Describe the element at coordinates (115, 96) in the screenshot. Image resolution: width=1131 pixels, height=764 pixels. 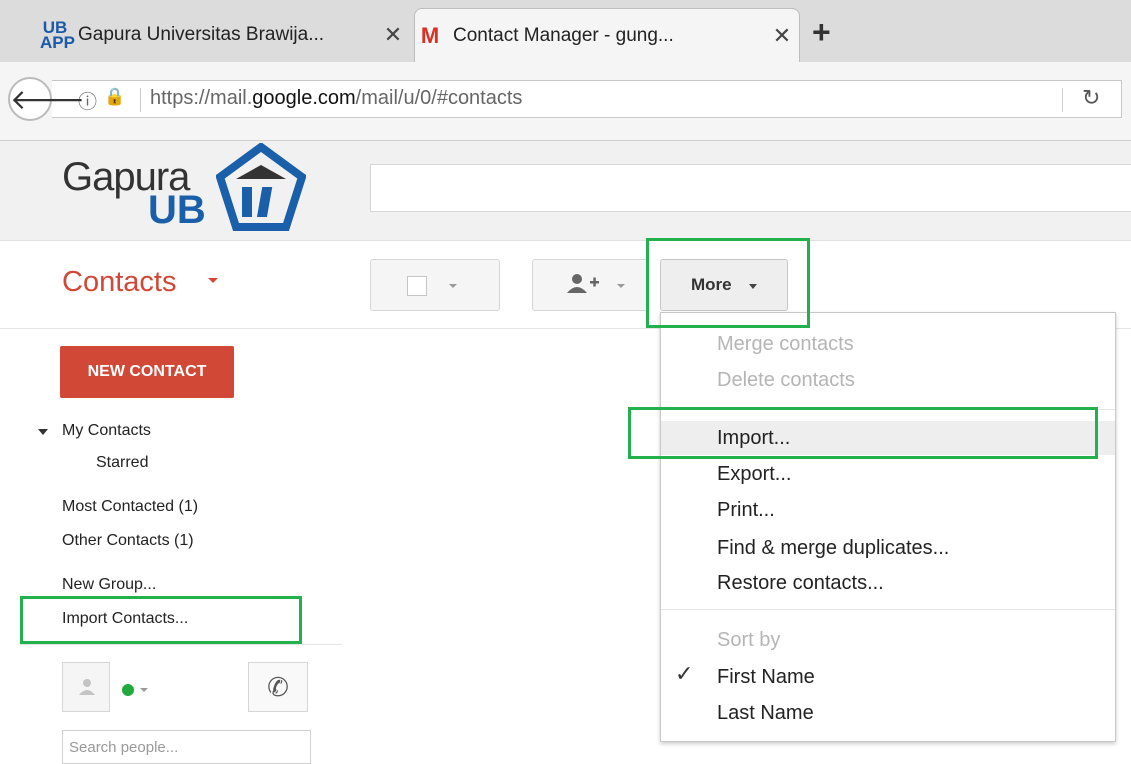
I see `lock-icon: 🔒` at that location.